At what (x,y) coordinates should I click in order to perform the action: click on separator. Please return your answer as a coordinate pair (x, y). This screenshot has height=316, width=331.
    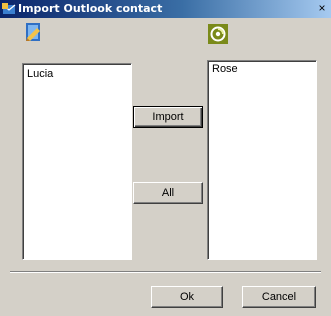
    Looking at the image, I should click on (165, 272).